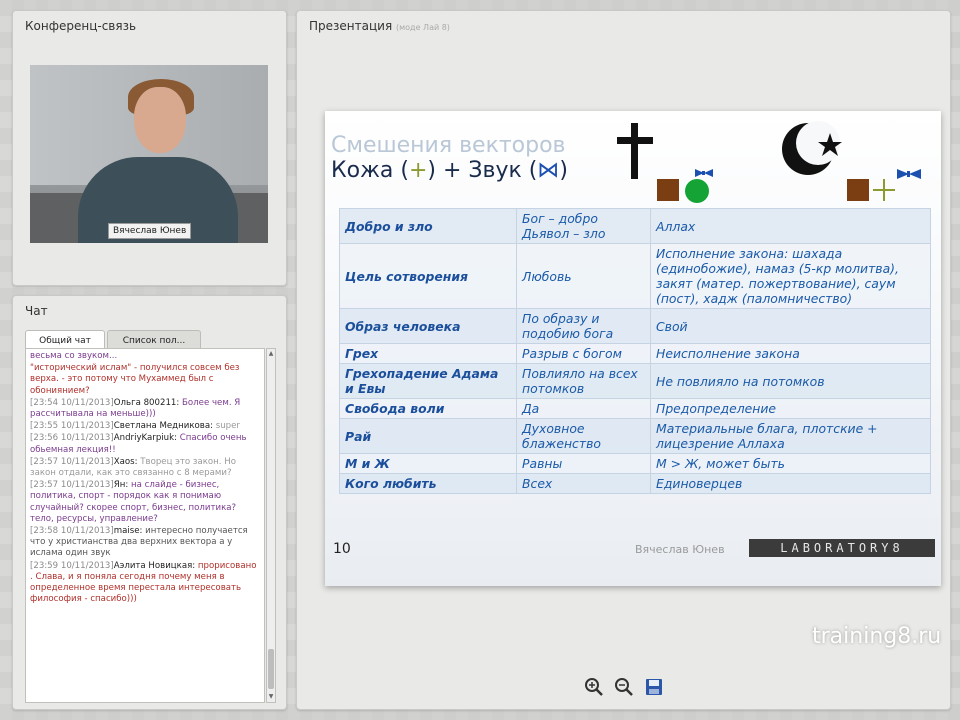  I want to click on zoom-in-icon, so click(594, 687).